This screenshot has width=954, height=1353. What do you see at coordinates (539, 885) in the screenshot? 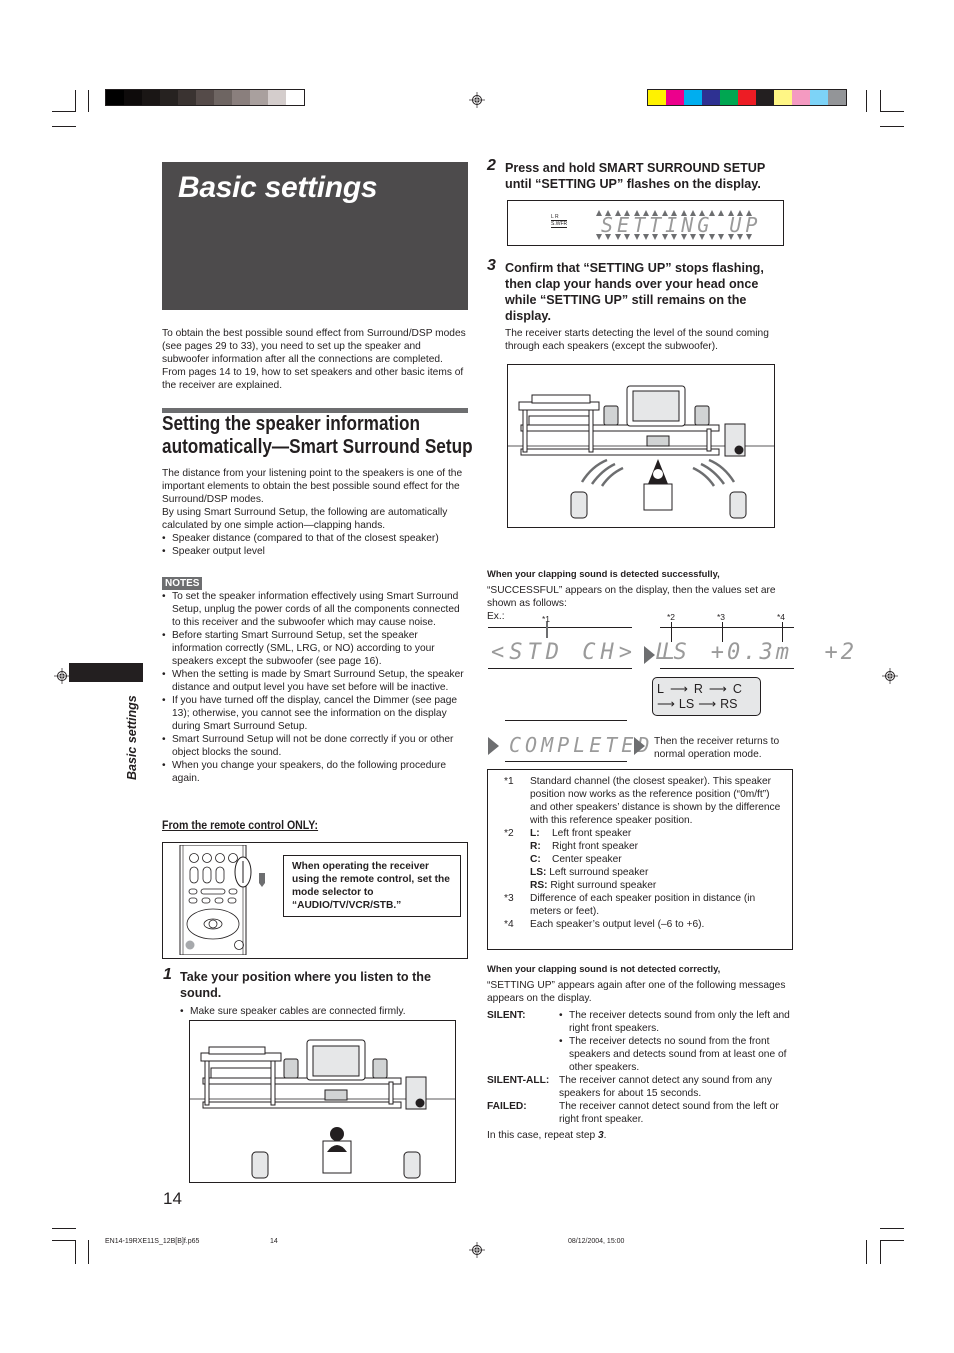
I see `channel-key: RS:` at bounding box center [539, 885].